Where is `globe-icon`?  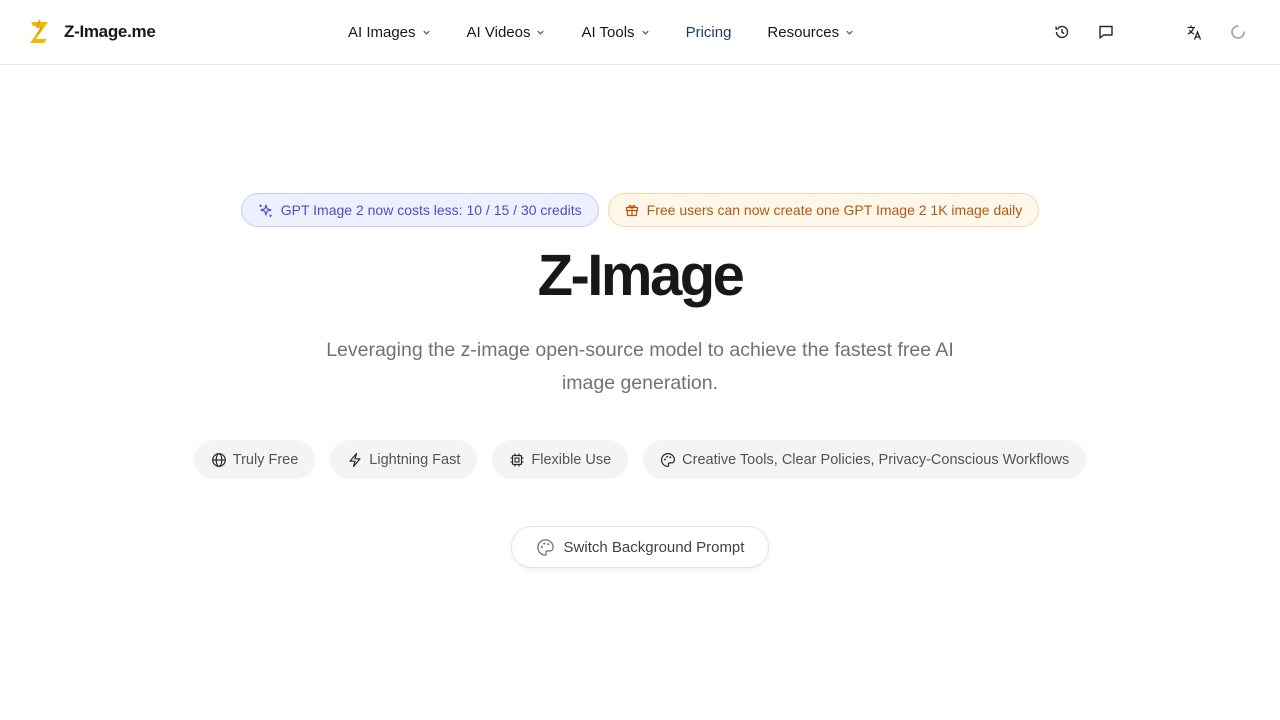 globe-icon is located at coordinates (218, 459).